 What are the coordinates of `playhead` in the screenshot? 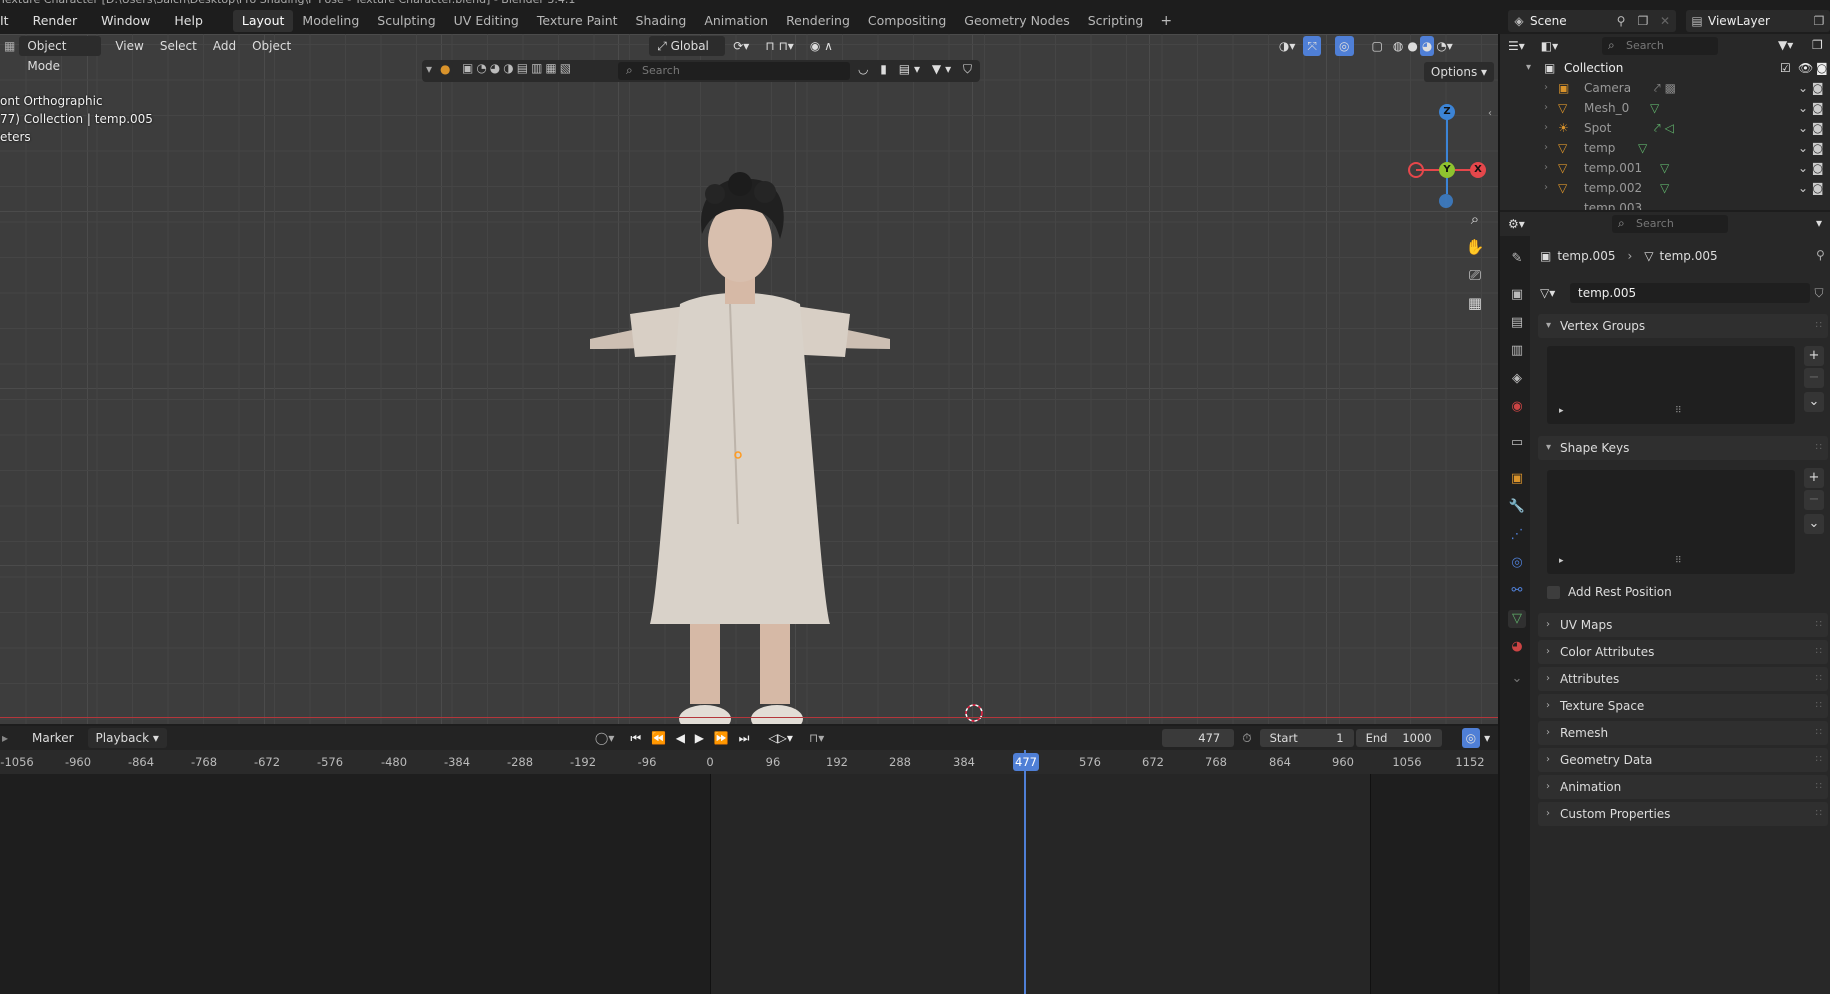 It's located at (1025, 872).